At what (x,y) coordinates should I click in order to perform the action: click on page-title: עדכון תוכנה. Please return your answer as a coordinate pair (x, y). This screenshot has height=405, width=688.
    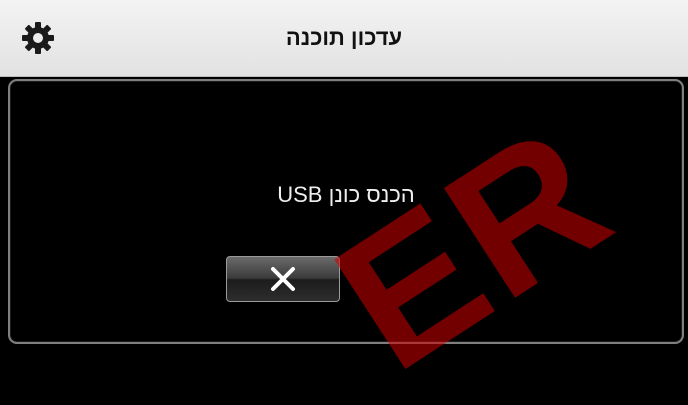
    Looking at the image, I should click on (344, 37).